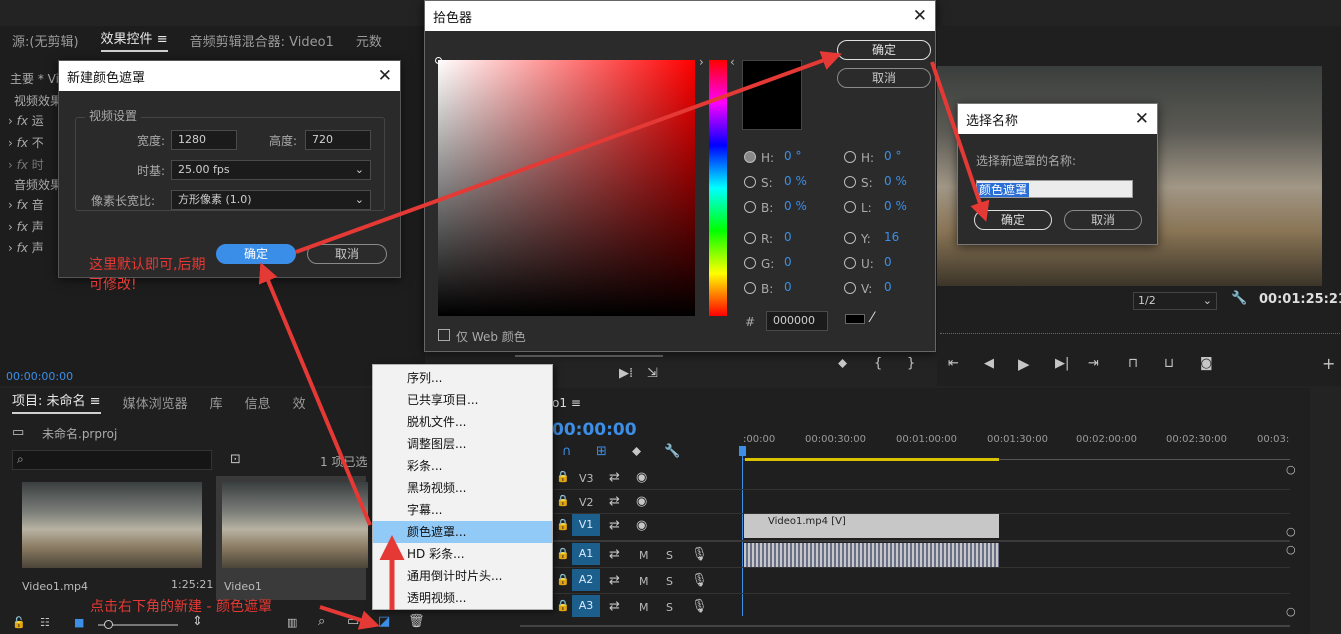 The width and height of the screenshot is (1341, 634). I want to click on tab-effect-controls: 效果控件 ≡, so click(134, 40).